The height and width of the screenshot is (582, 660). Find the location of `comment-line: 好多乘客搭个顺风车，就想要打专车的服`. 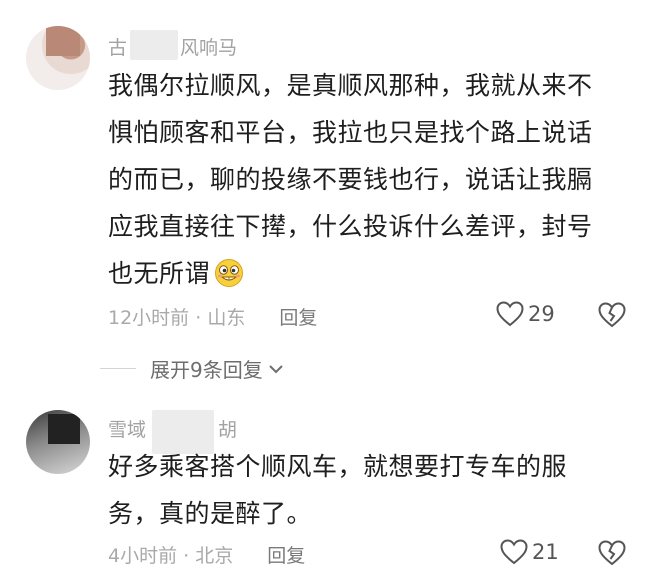

comment-line: 好多乘客搭个顺风车，就想要打专车的服 is located at coordinates (338, 466).